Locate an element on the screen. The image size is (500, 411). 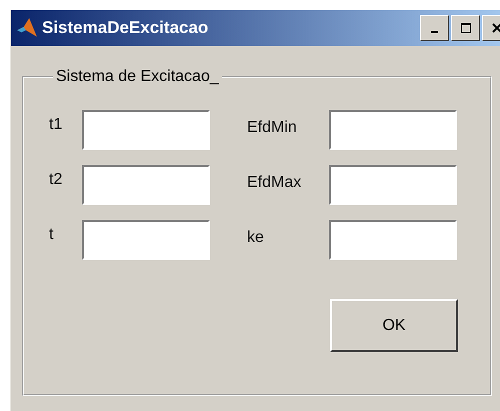
ok-button: OK is located at coordinates (394, 325).